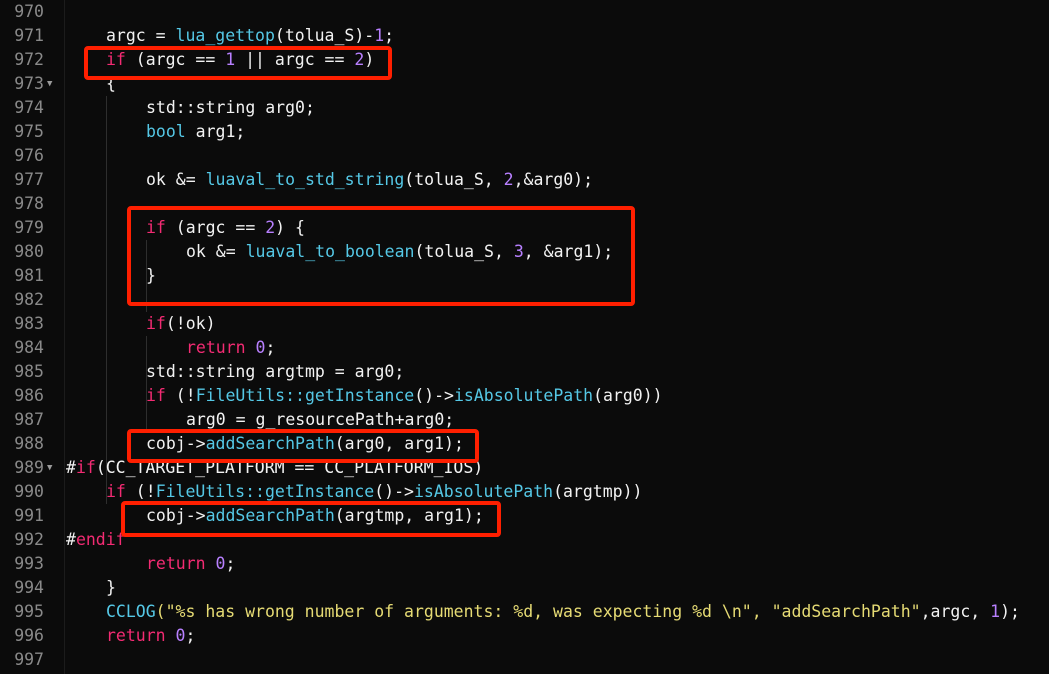 This screenshot has height=674, width=1049. I want to click on code-line: 975 bool arg1;, so click(524, 132).